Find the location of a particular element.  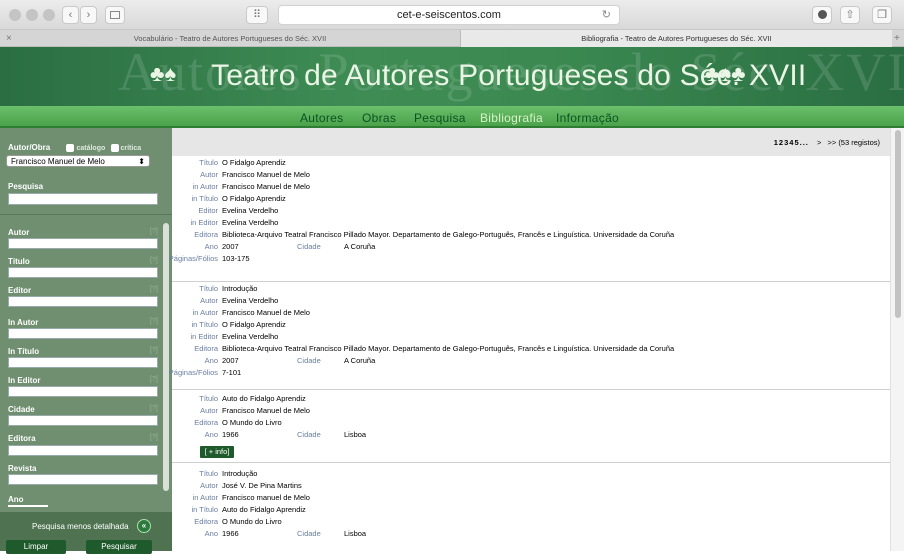

ano-value: 1966 is located at coordinates (230, 434).